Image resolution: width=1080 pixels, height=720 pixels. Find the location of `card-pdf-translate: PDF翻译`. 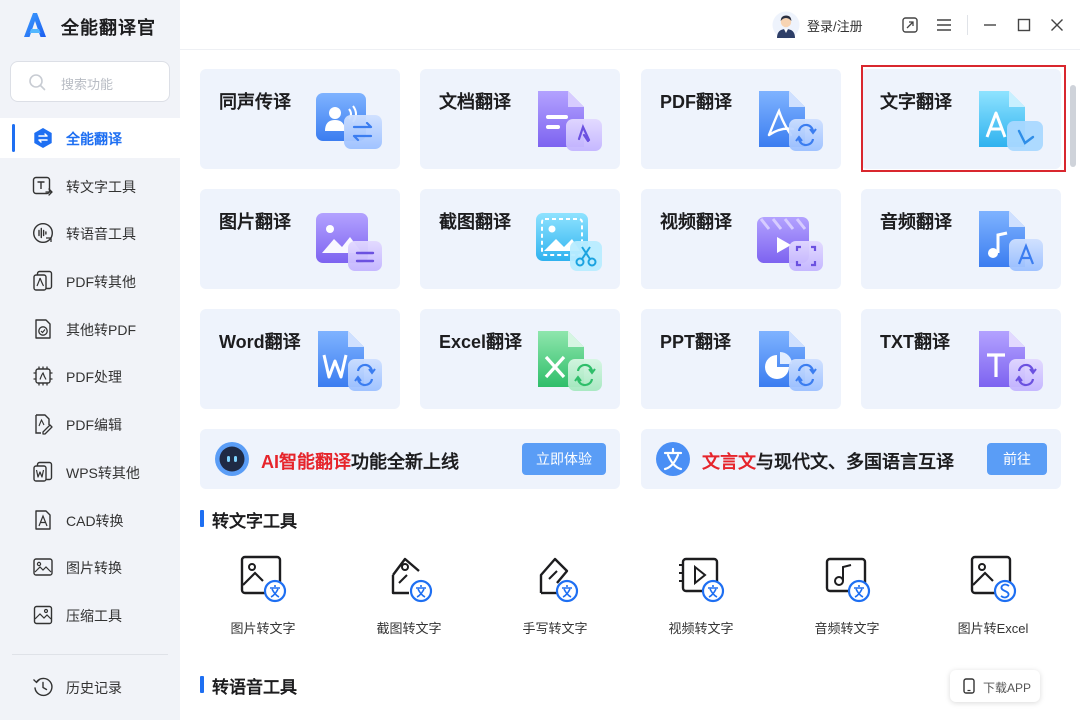

card-pdf-translate: PDF翻译 is located at coordinates (741, 119).